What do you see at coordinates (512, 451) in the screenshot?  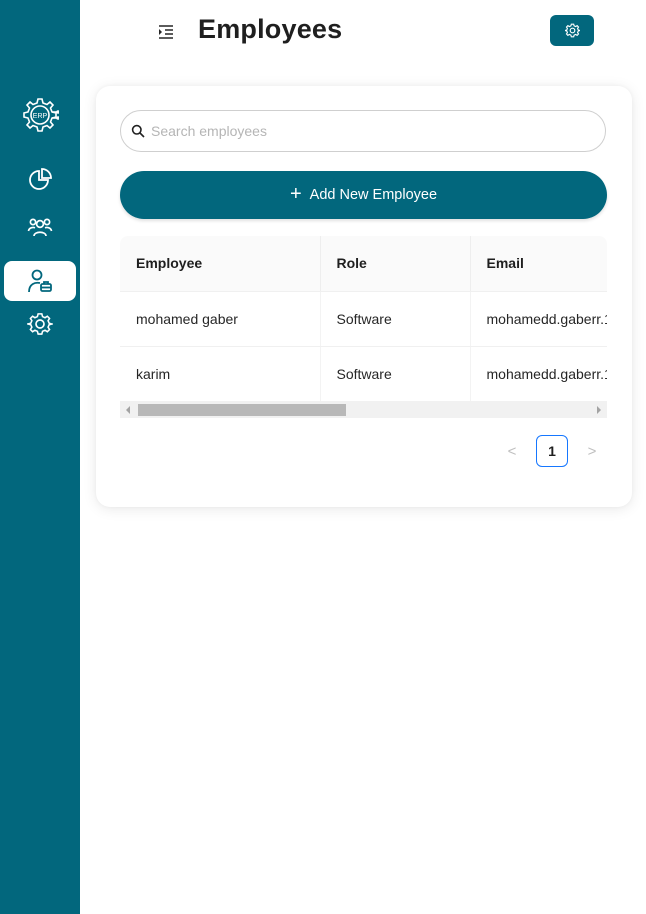 I see `previous-page-button: <` at bounding box center [512, 451].